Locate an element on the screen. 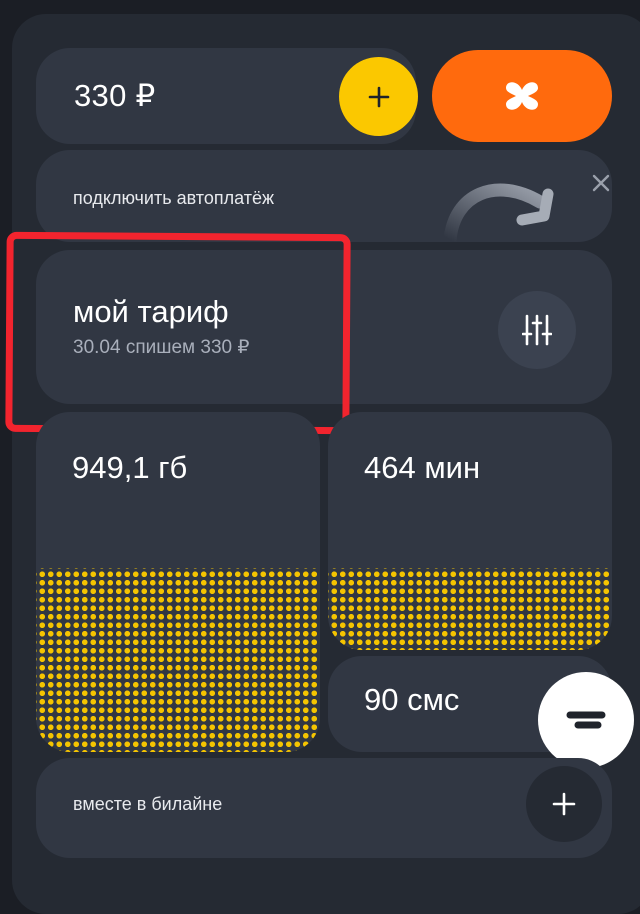  internet-value: 949,1 гб is located at coordinates (130, 467).